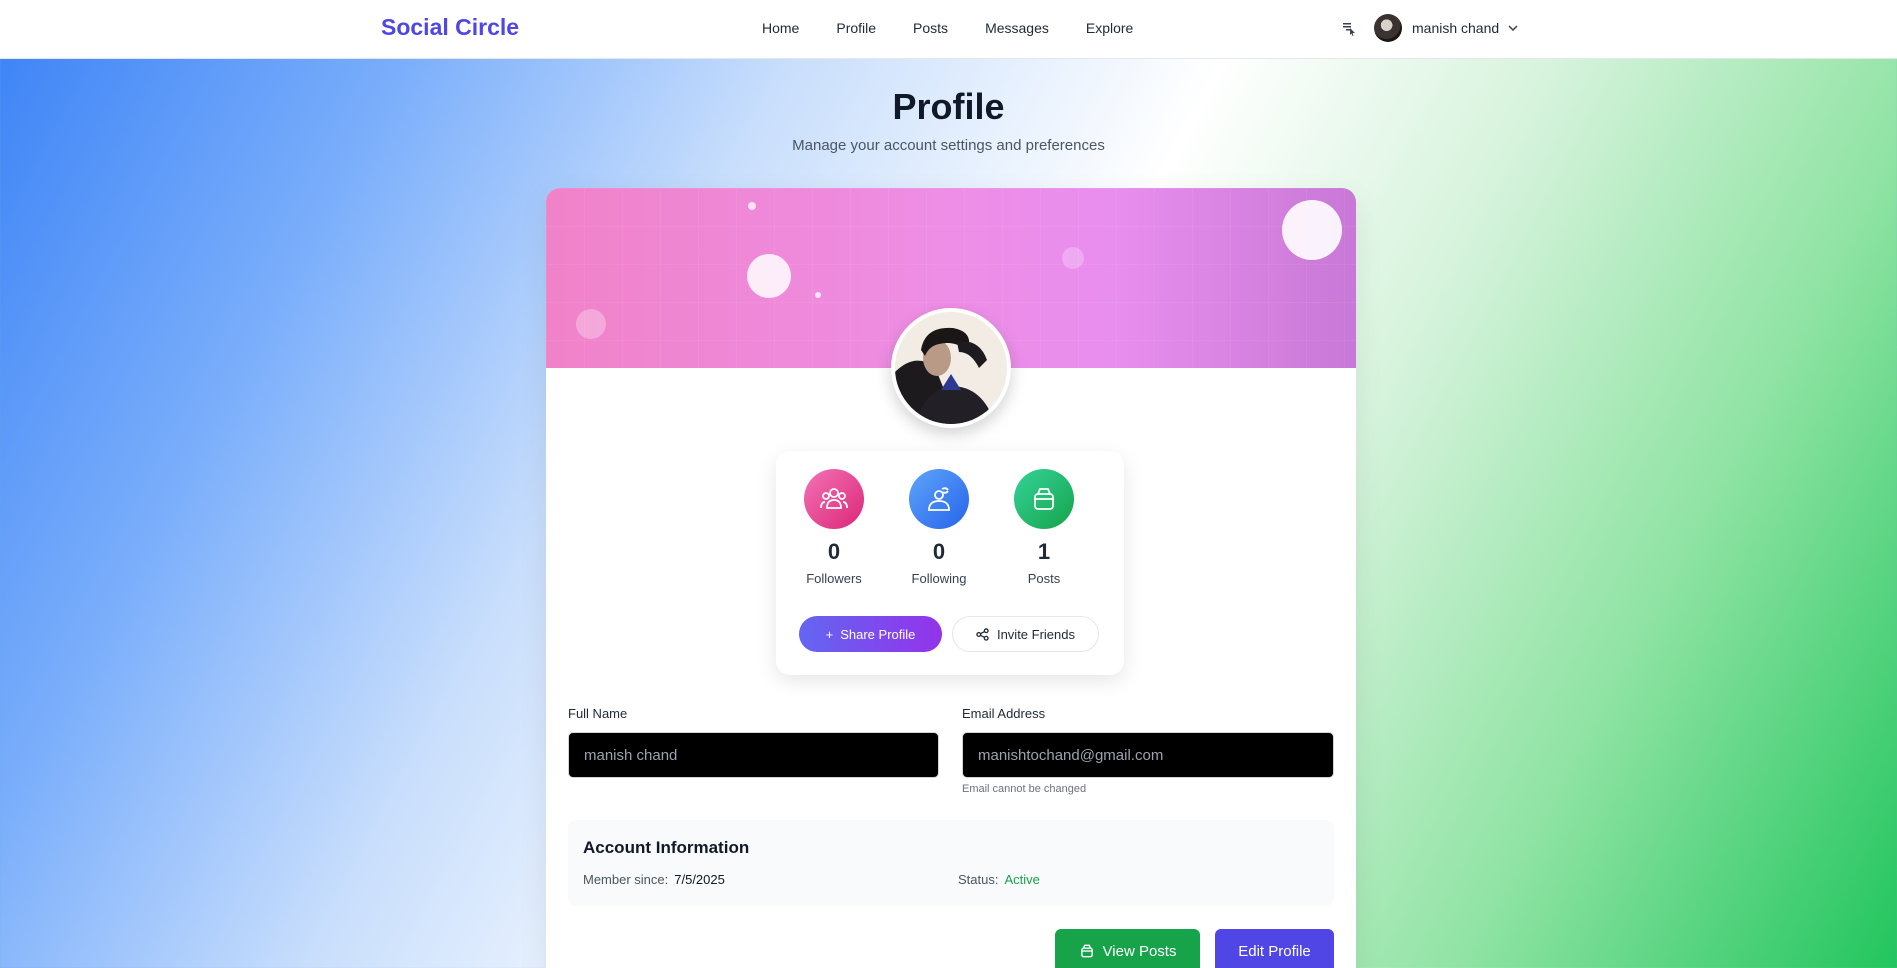 This screenshot has height=968, width=1897. Describe the element at coordinates (753, 755) in the screenshot. I see `full-name-field` at that location.